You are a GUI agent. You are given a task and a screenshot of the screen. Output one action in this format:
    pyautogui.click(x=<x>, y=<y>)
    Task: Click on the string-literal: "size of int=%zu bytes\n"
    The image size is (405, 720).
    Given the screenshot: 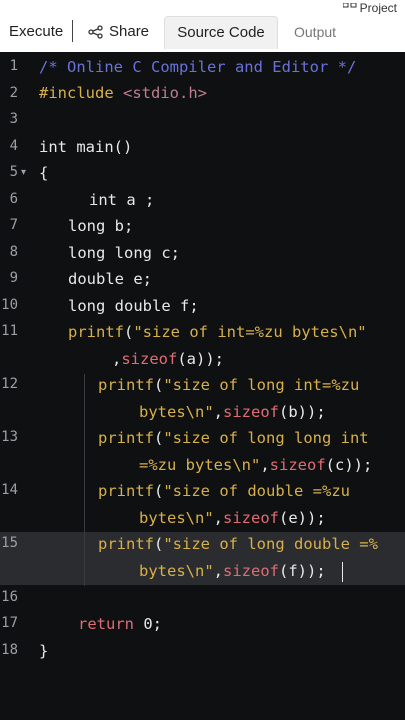 What is the action you would take?
    pyautogui.click(x=250, y=332)
    